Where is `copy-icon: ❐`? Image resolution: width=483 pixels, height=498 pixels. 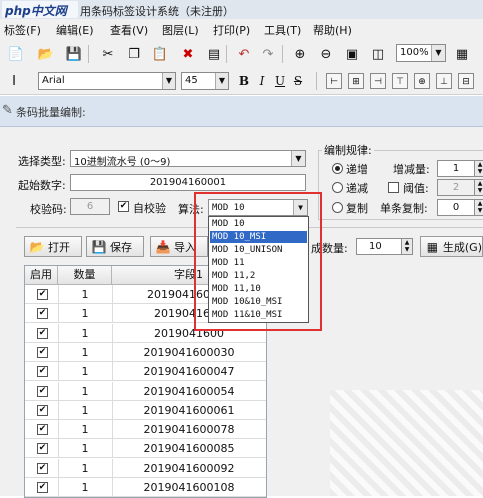
copy-icon: ❐ is located at coordinates (134, 54).